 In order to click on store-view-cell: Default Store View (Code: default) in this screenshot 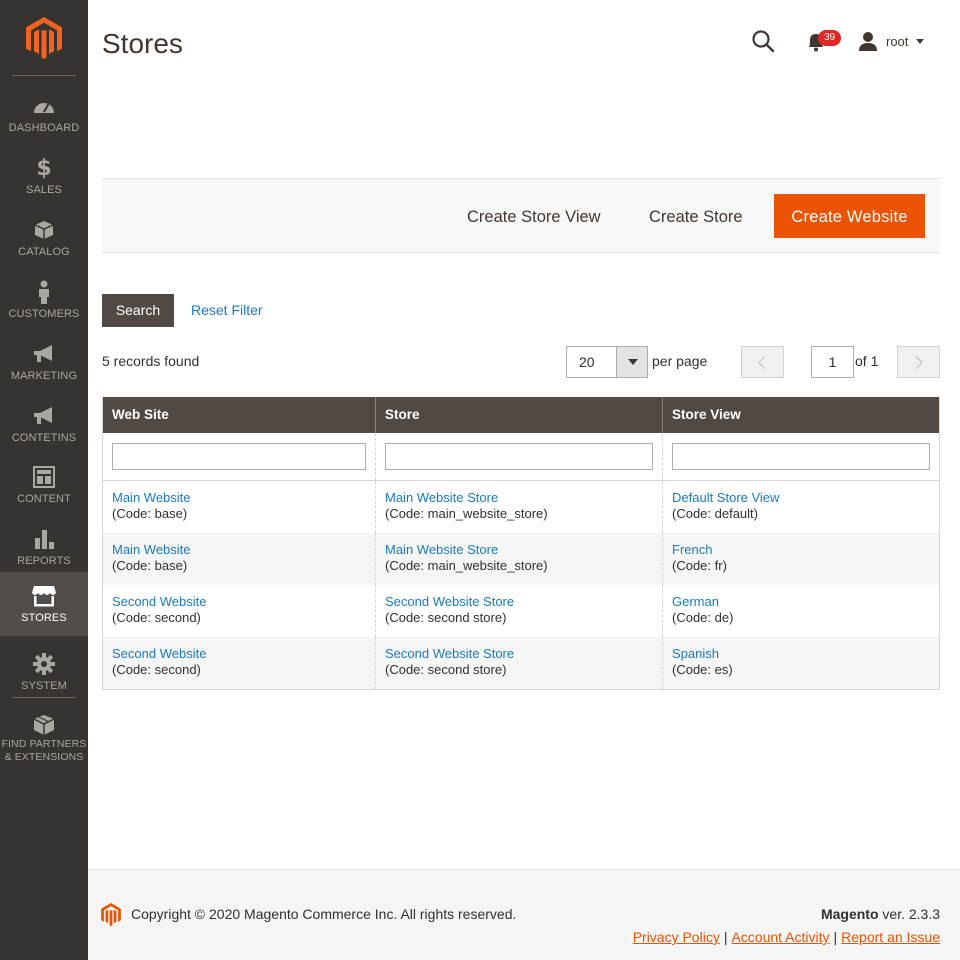, I will do `click(801, 507)`.